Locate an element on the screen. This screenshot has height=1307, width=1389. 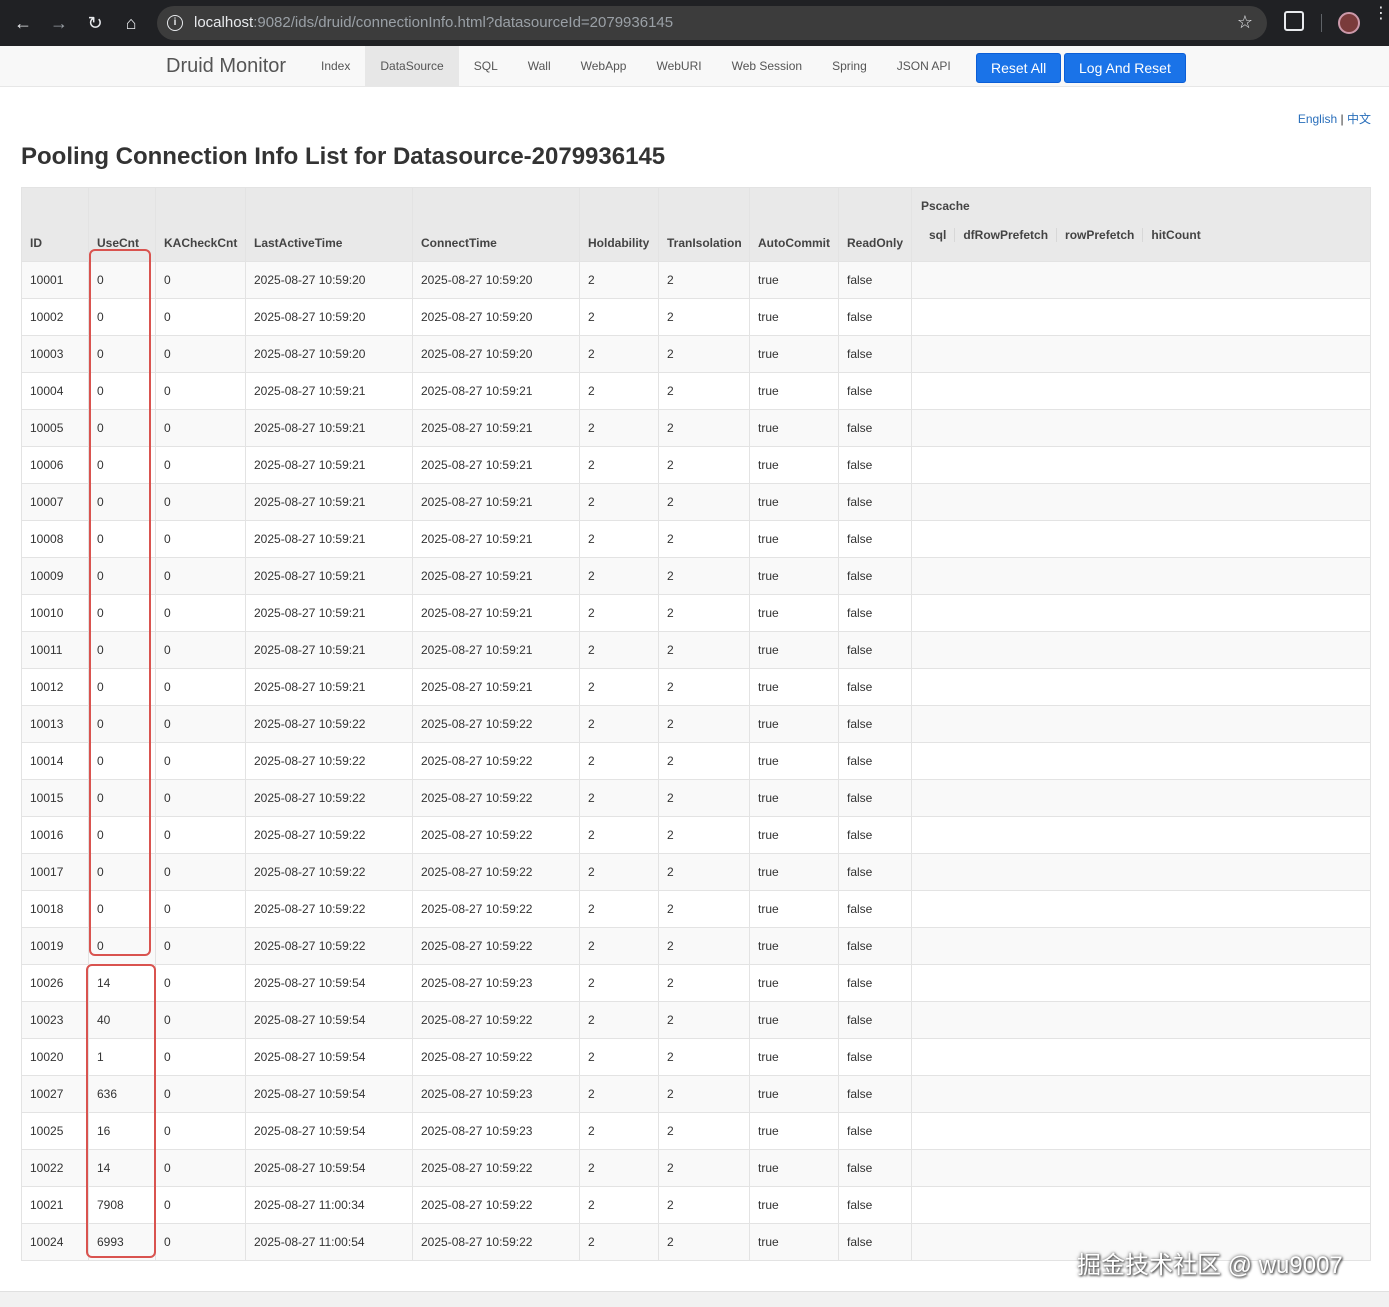
header-holdability: Holdability is located at coordinates (619, 224).